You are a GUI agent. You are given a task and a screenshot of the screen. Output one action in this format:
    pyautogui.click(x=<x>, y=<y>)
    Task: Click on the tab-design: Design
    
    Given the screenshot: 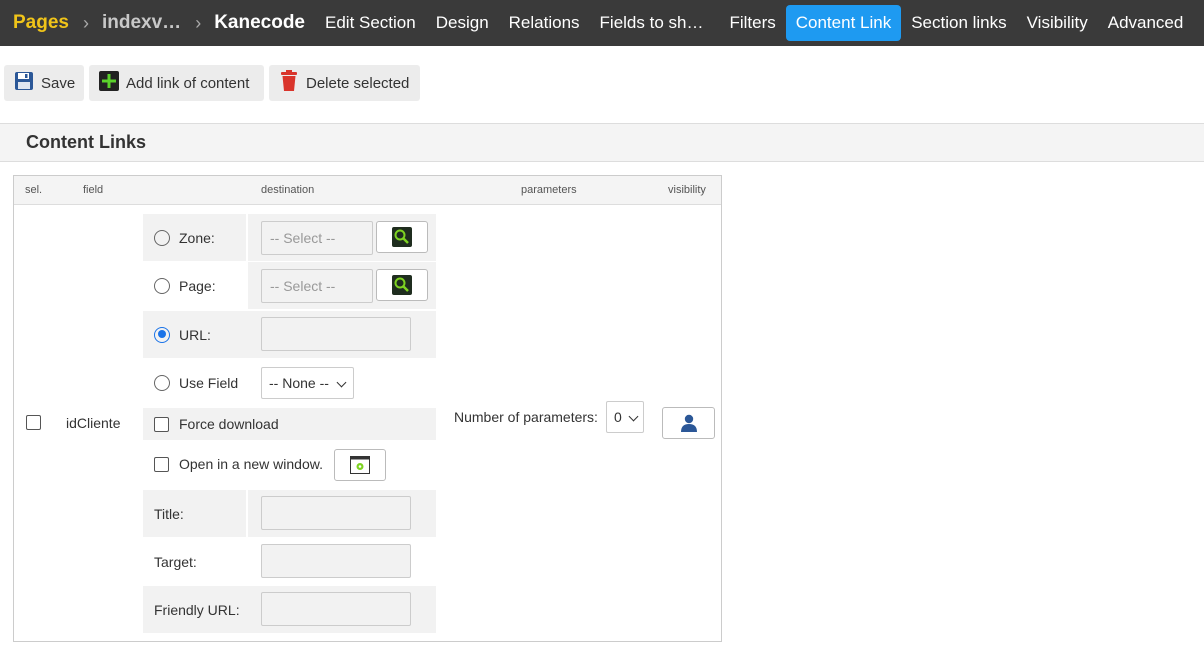 What is the action you would take?
    pyautogui.click(x=462, y=23)
    